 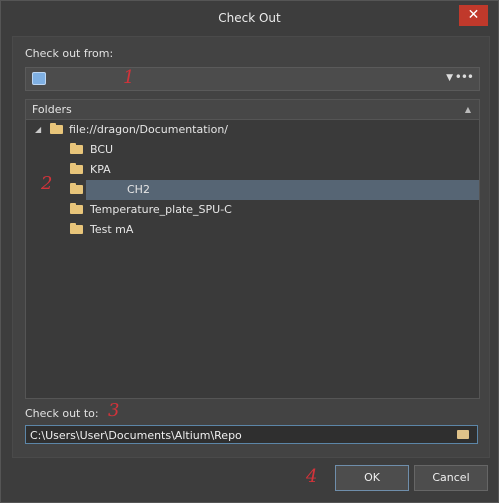 I want to click on folders-column-header: Folders ▲, so click(x=252, y=110).